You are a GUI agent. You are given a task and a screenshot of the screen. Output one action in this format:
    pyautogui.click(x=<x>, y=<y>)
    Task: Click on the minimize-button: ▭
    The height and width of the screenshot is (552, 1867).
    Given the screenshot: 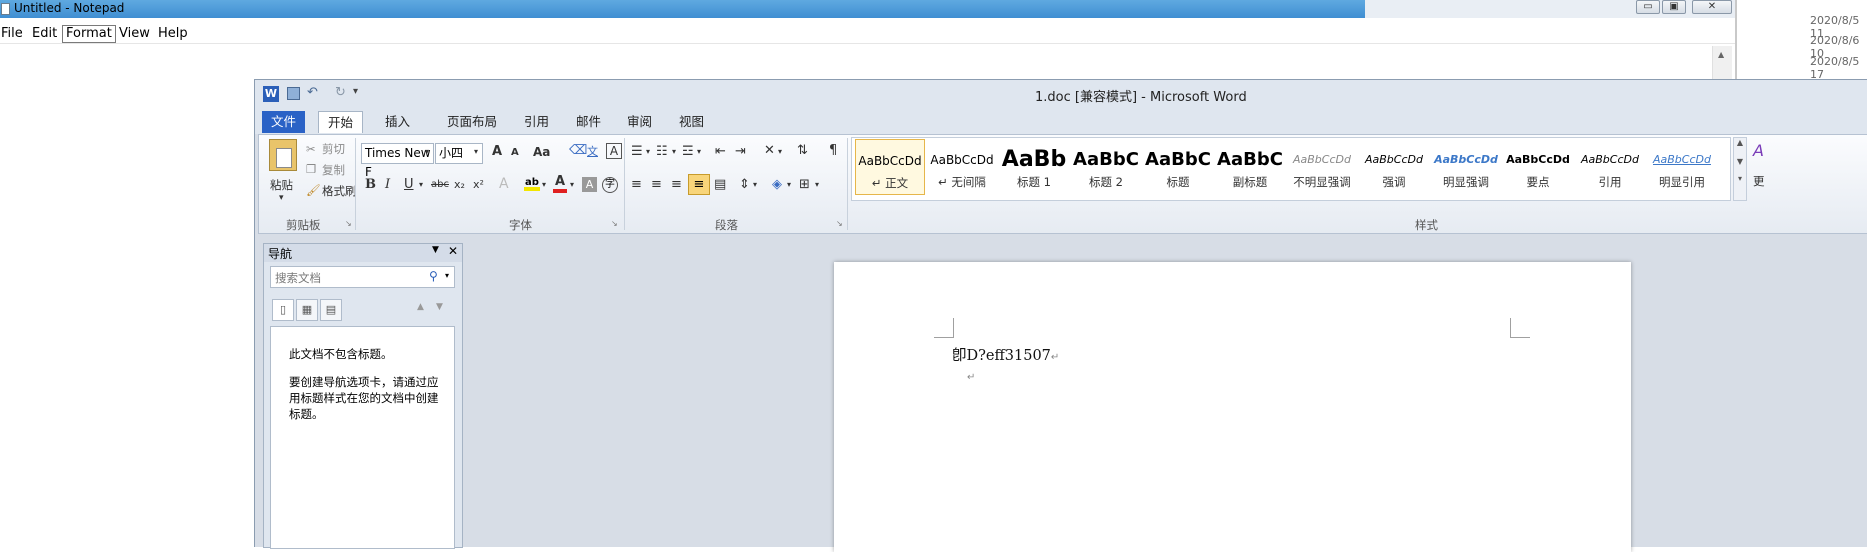 What is the action you would take?
    pyautogui.click(x=1648, y=7)
    